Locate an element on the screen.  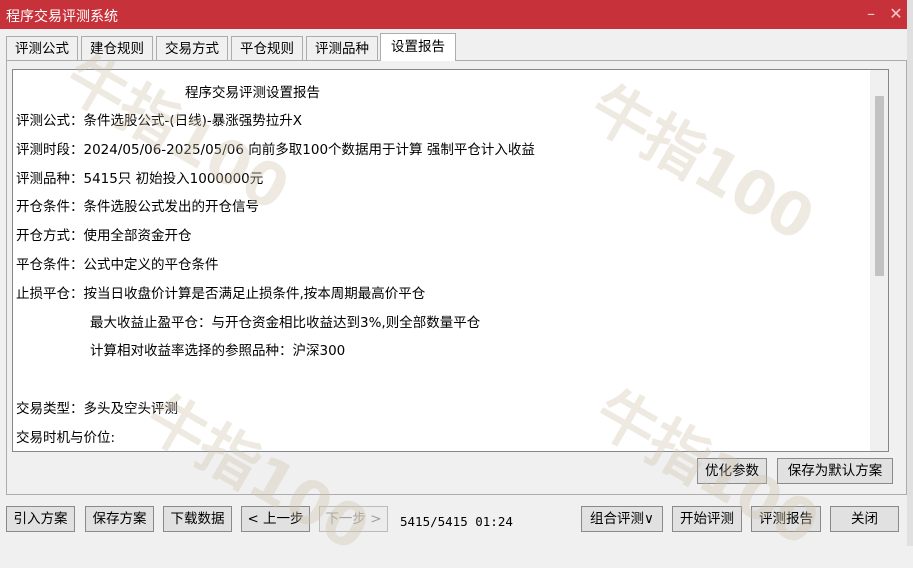
window-title: 程序交易评测系统 is located at coordinates (62, 17).